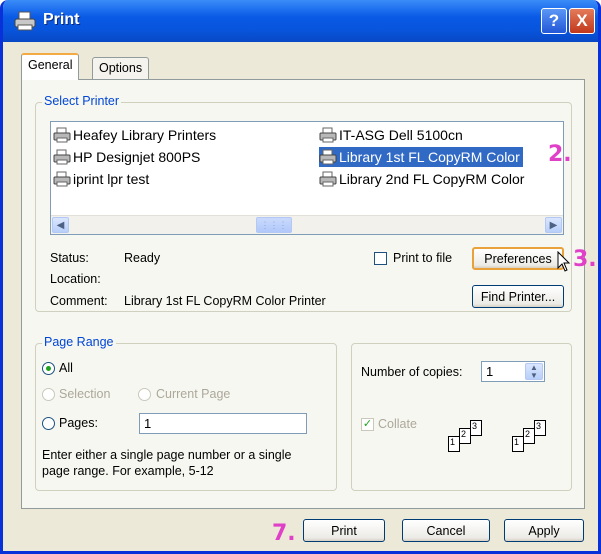 The image size is (601, 554). I want to click on print-to-file-label: Print to file, so click(422, 258).